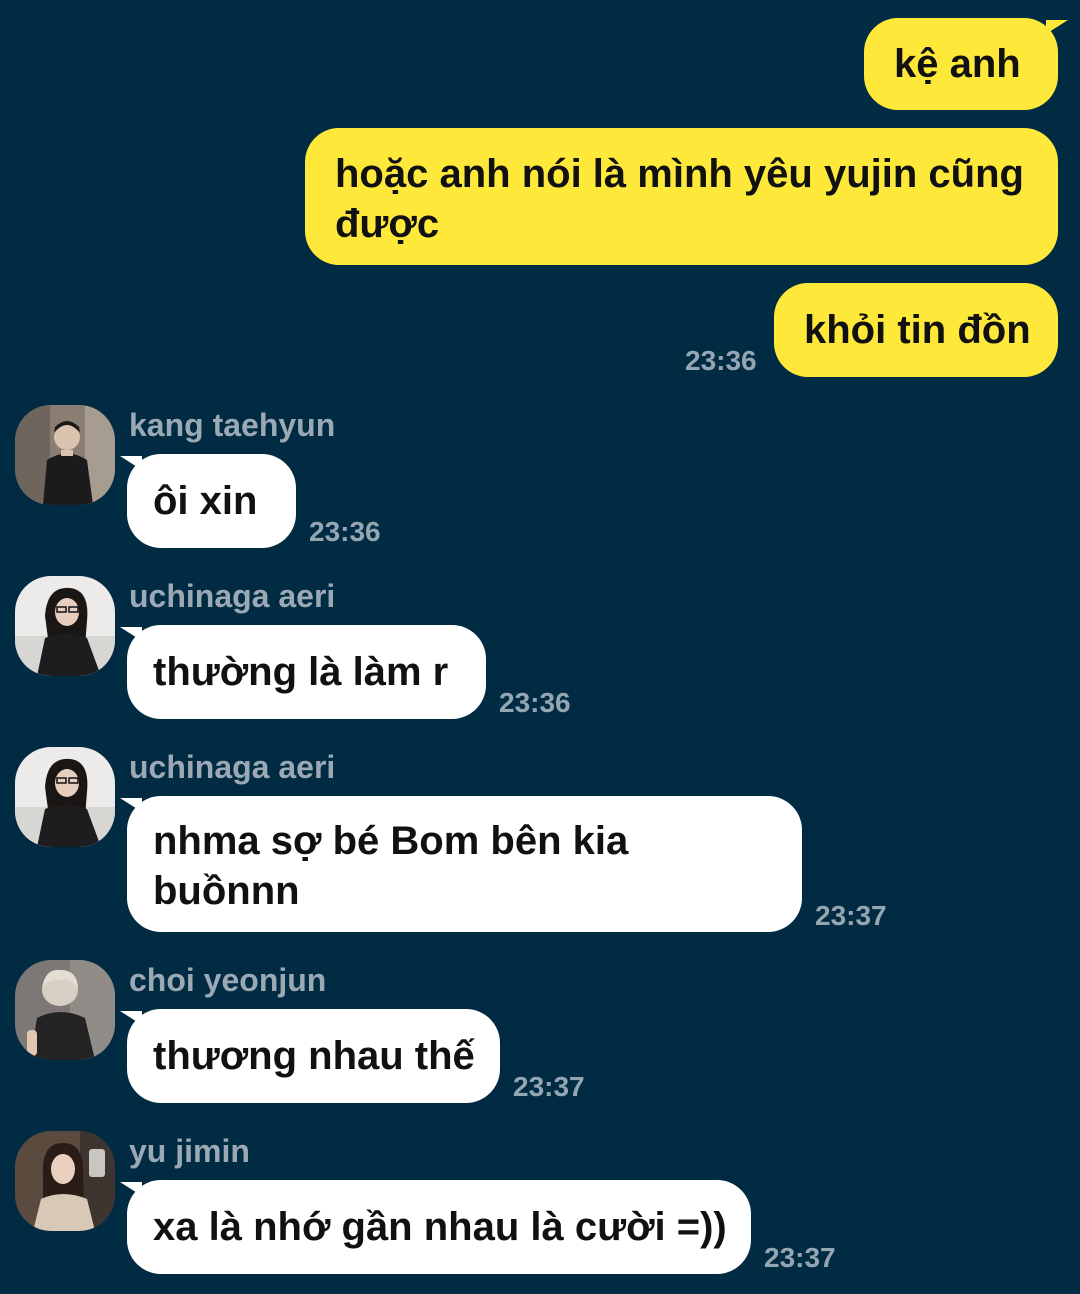 Image resolution: width=1080 pixels, height=1294 pixels. I want to click on sender-name: kang taehyun, so click(232, 425).